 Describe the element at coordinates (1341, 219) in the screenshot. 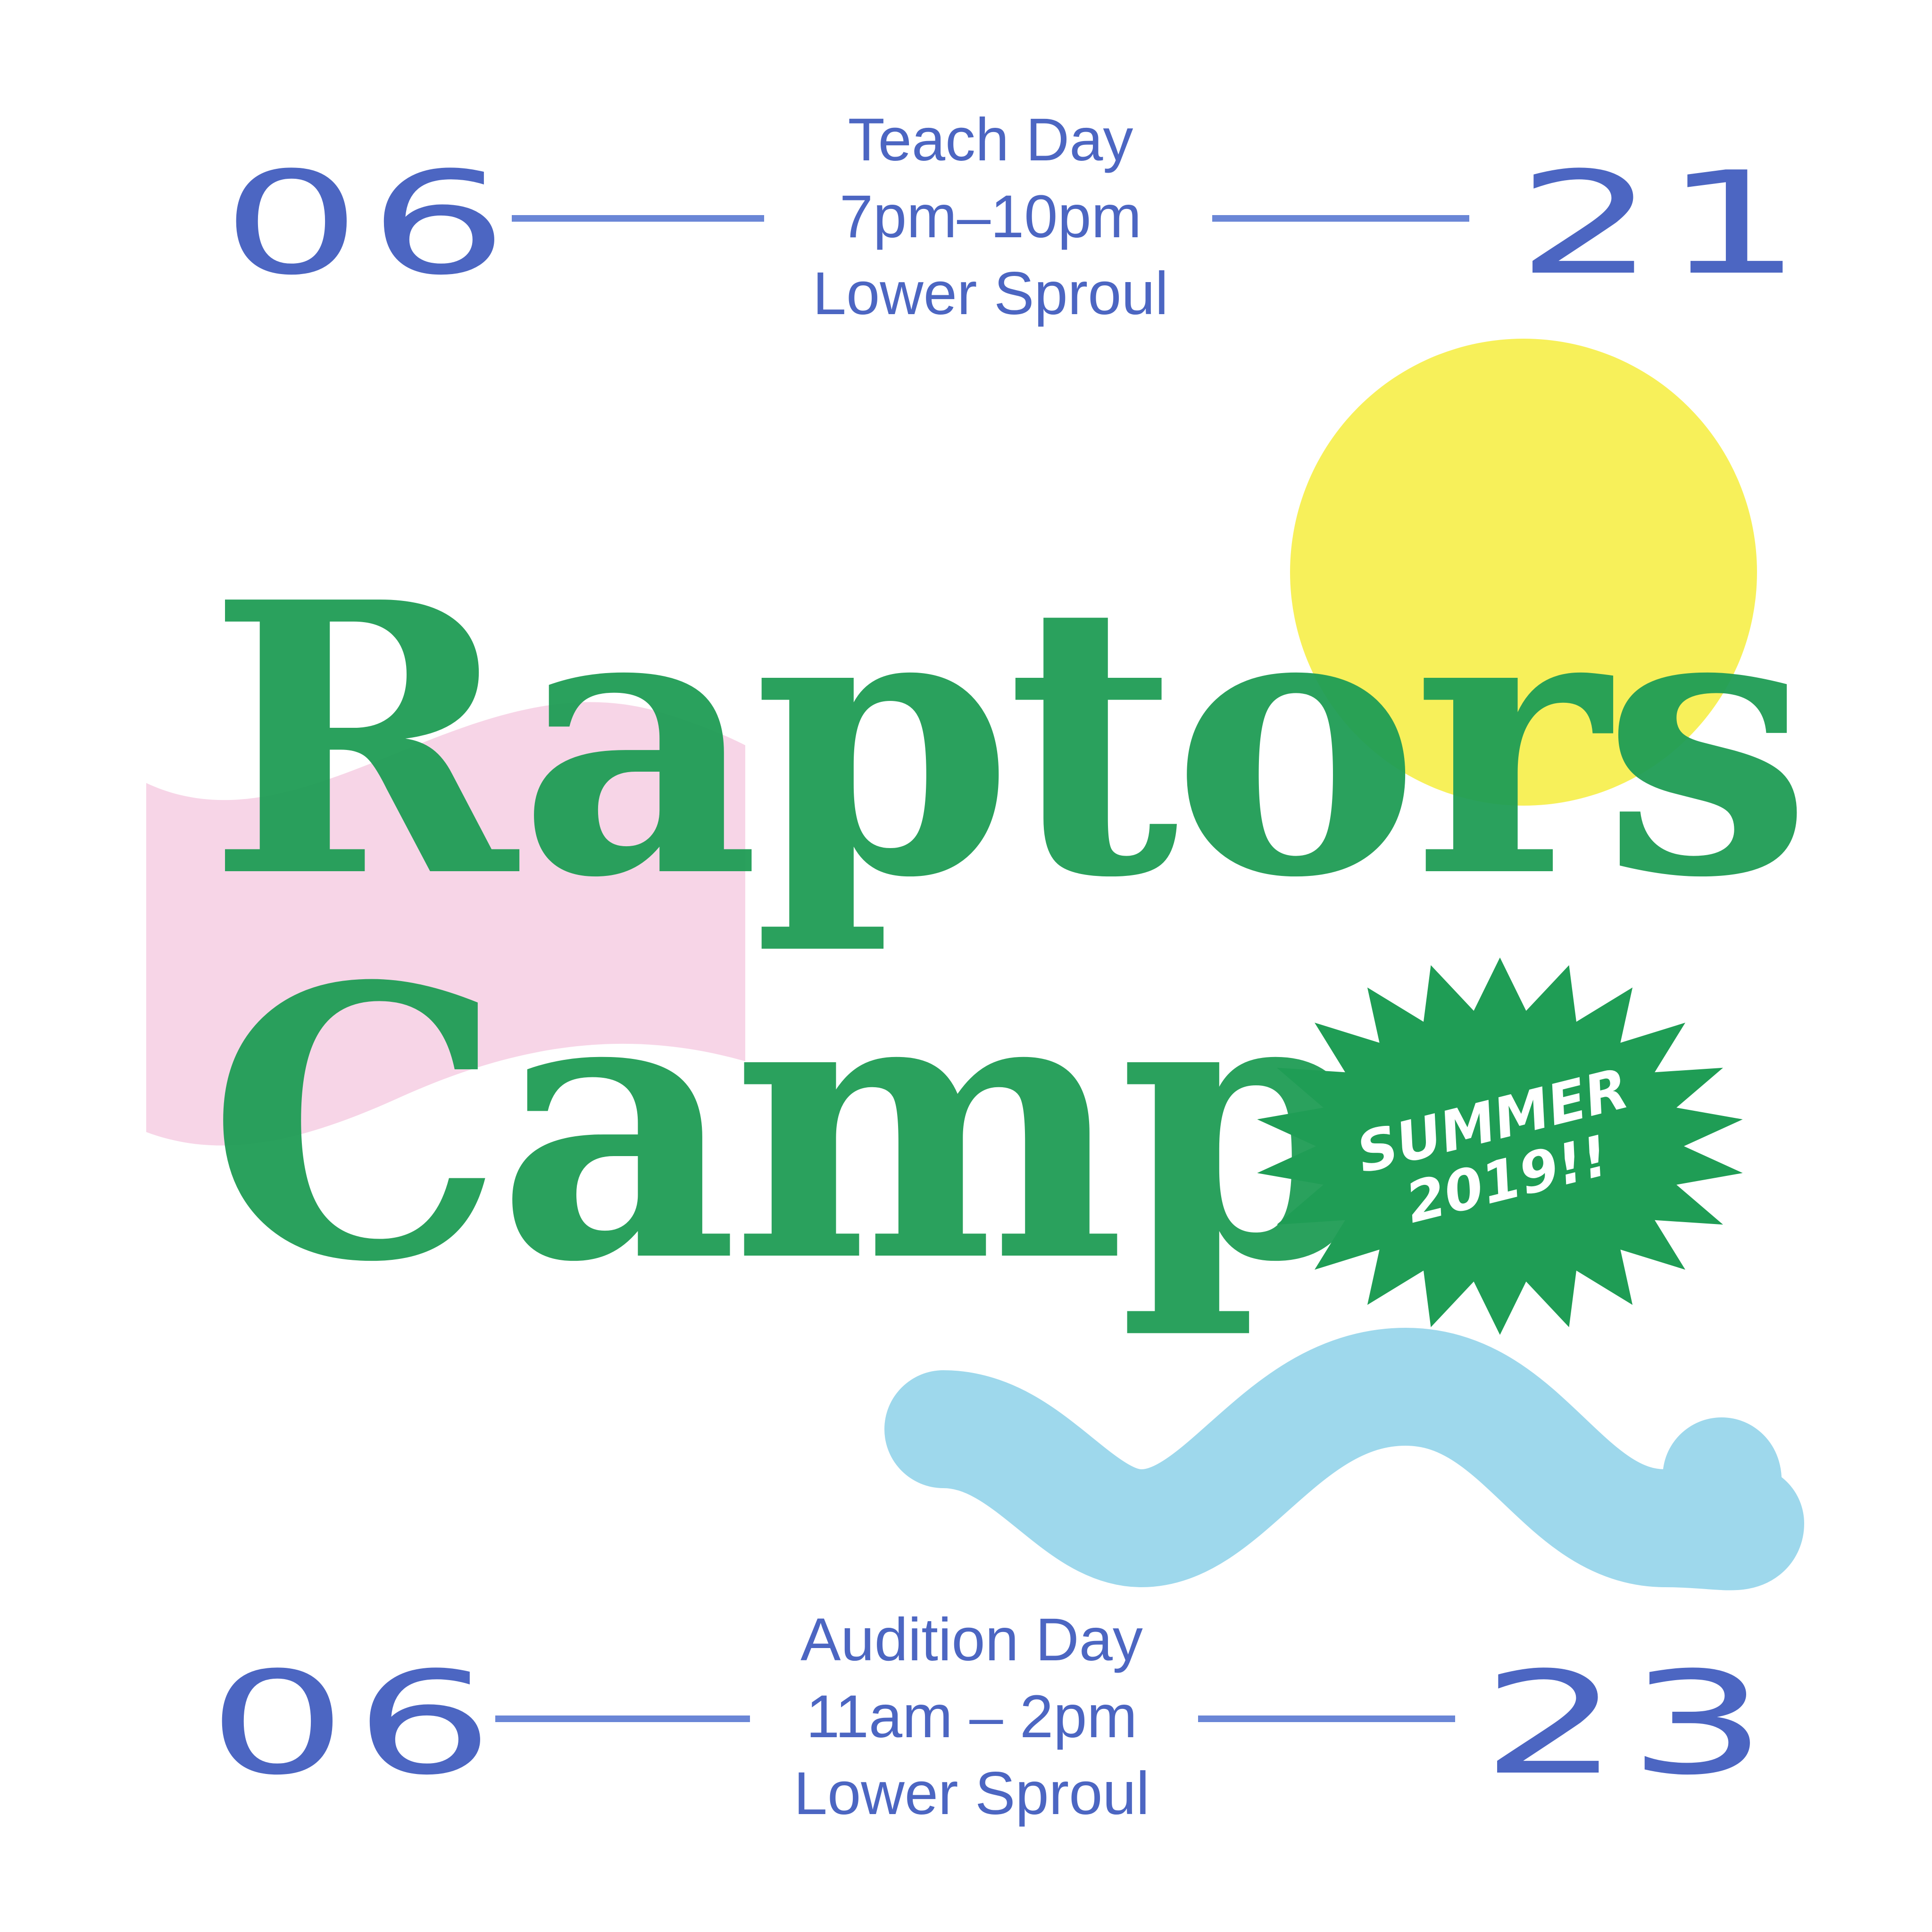

I see `top-rule-right` at that location.